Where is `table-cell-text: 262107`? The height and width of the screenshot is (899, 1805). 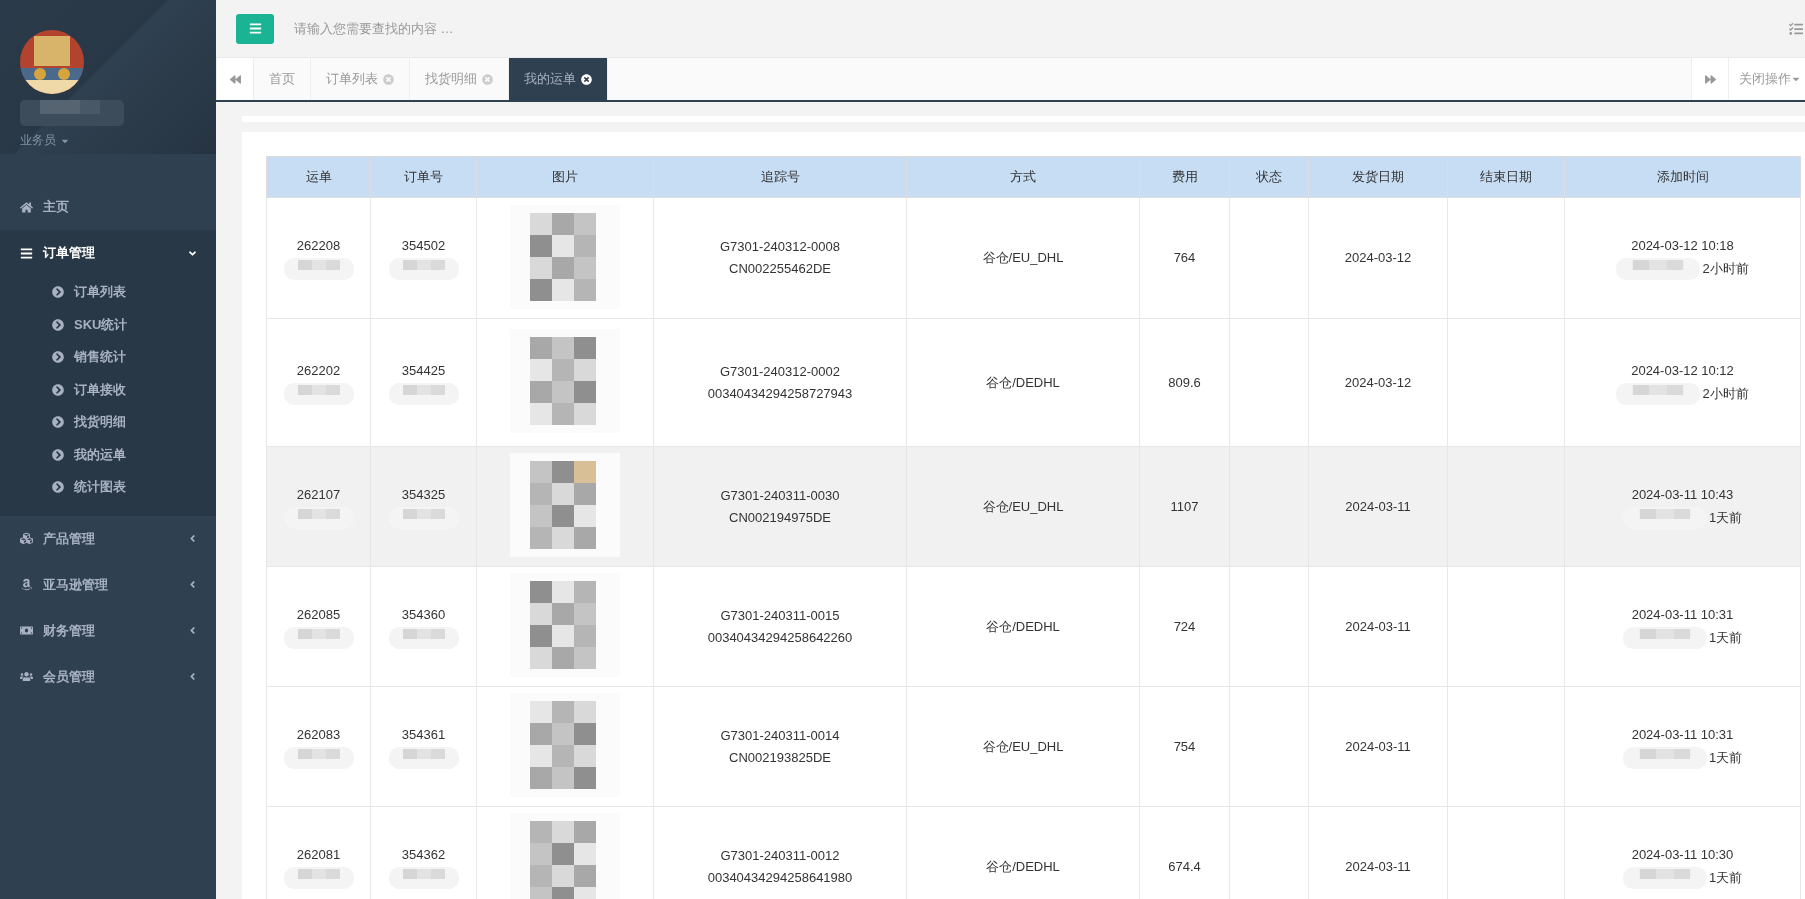
table-cell-text: 262107 is located at coordinates (318, 494).